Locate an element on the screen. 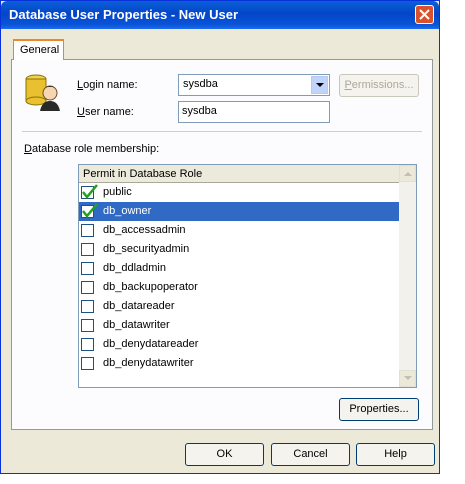  vertical-scrollbar is located at coordinates (407, 276).